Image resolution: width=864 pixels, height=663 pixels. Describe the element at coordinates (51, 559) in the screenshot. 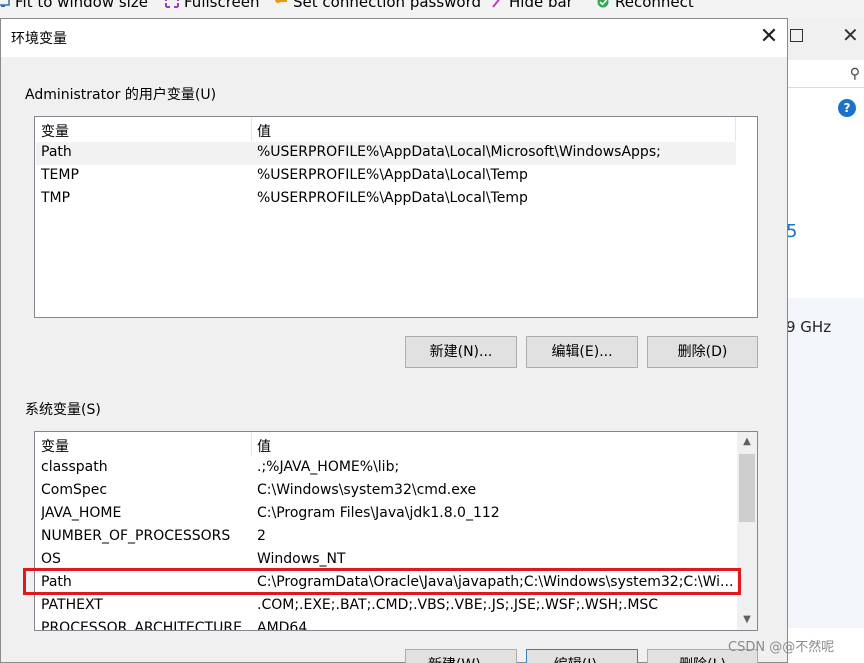

I see `variable-name: OS` at that location.